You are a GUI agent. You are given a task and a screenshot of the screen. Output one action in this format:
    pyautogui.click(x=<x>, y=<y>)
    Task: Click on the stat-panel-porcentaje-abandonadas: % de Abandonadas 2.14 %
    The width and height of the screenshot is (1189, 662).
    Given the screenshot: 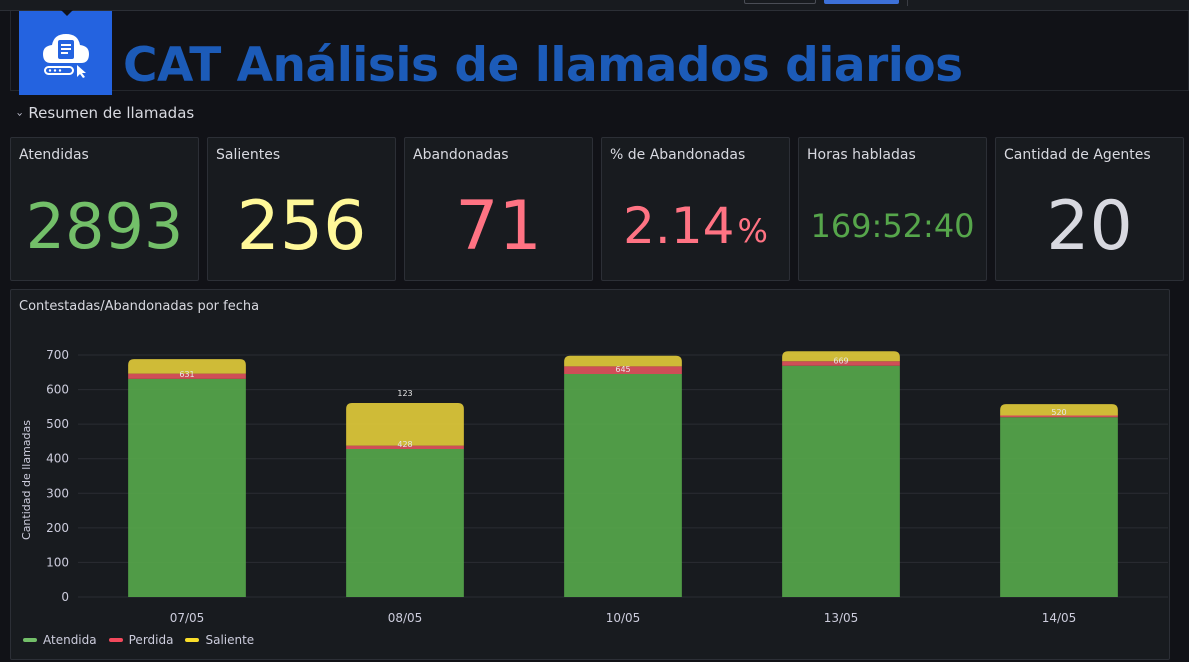 What is the action you would take?
    pyautogui.click(x=695, y=209)
    